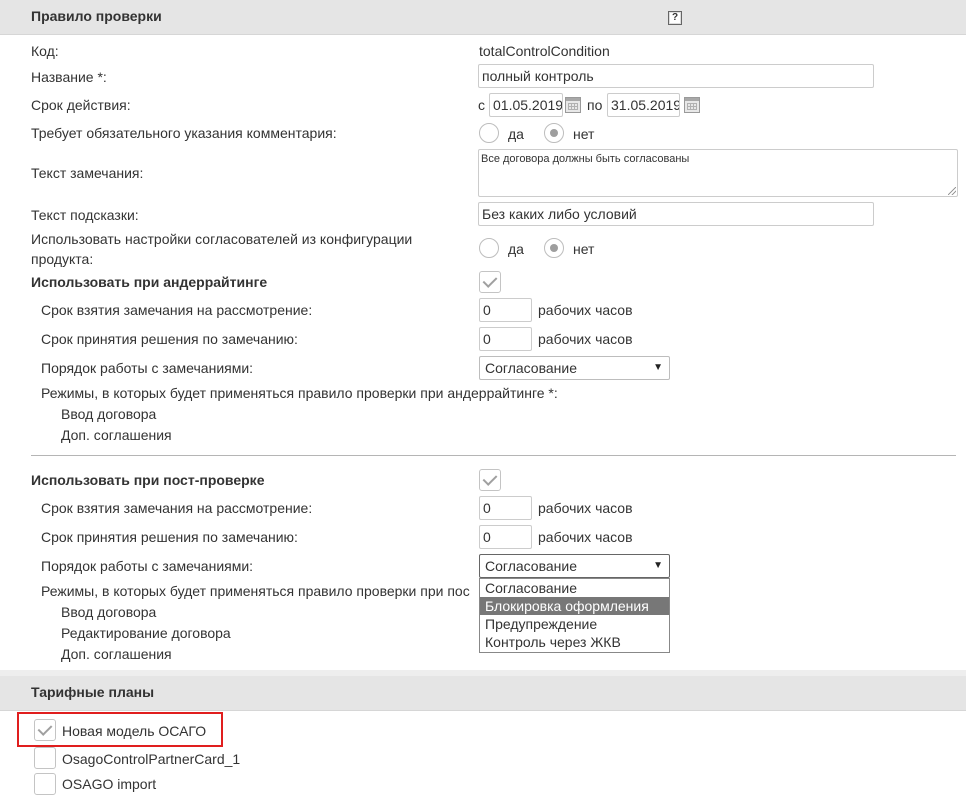  I want to click on use-approvers-label-cont: продукта:, so click(62, 259).